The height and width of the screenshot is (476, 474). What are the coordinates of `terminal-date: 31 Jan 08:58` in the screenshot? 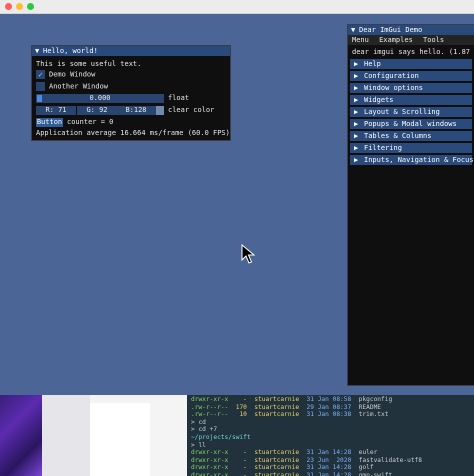 It's located at (325, 399).